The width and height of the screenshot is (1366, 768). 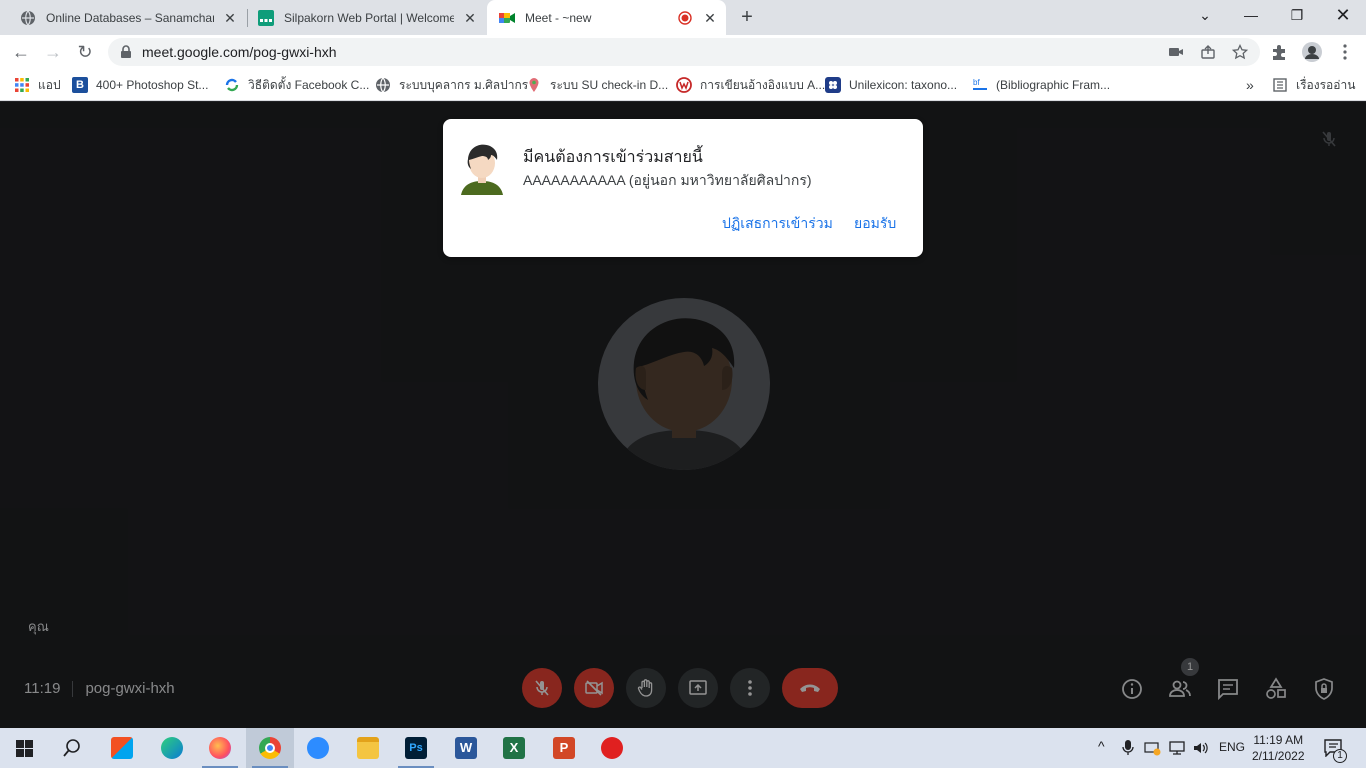 I want to click on battery-warning-icon, so click(x=1153, y=748).